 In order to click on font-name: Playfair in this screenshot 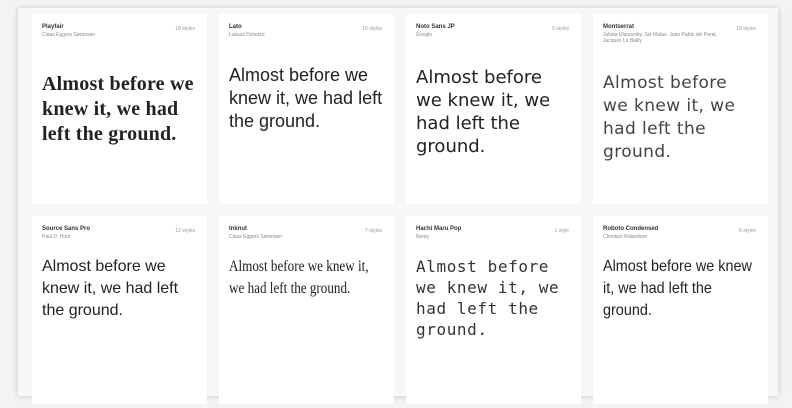, I will do `click(119, 27)`.